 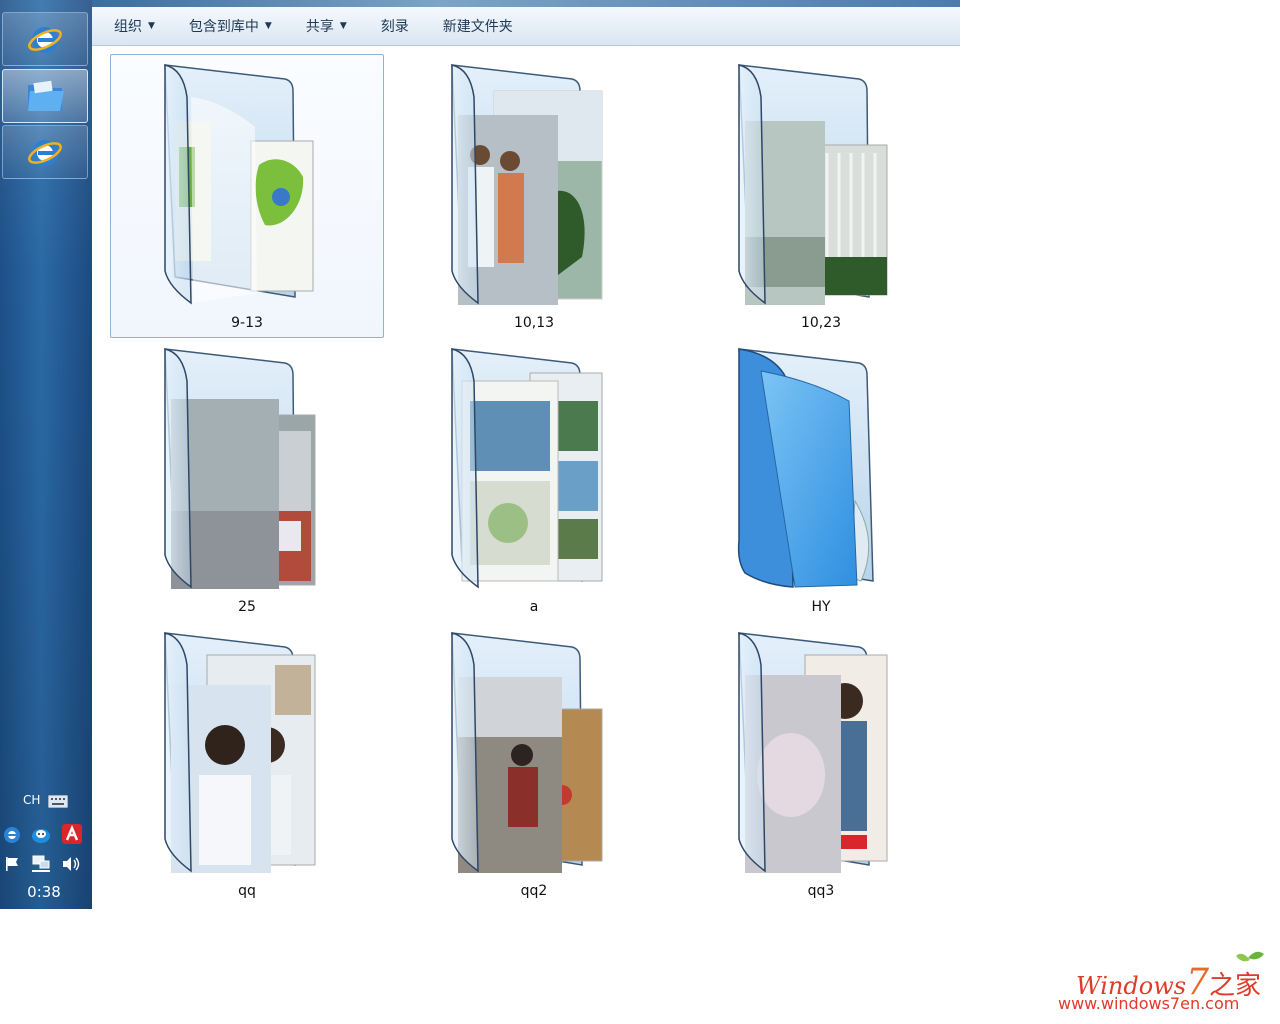 I want to click on language-indicator: CH, so click(x=31, y=800).